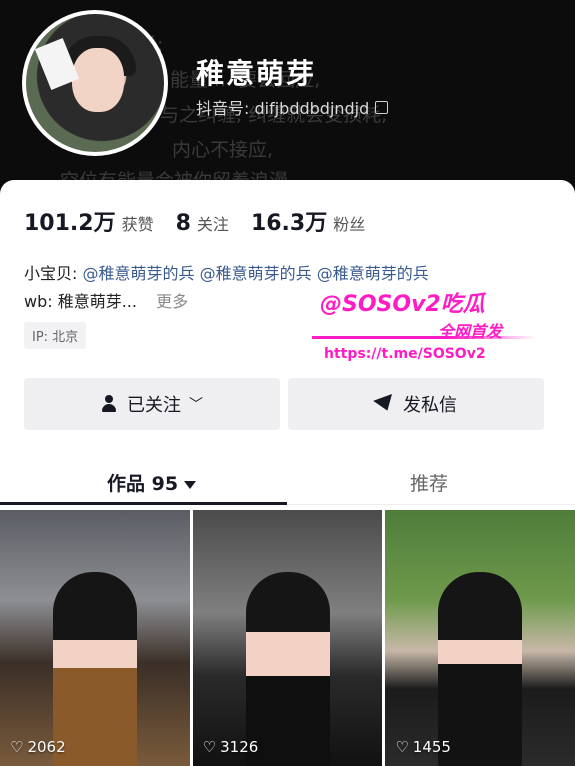 This screenshot has width=575, height=766. I want to click on tab-works: 作品 95, so click(152, 482).